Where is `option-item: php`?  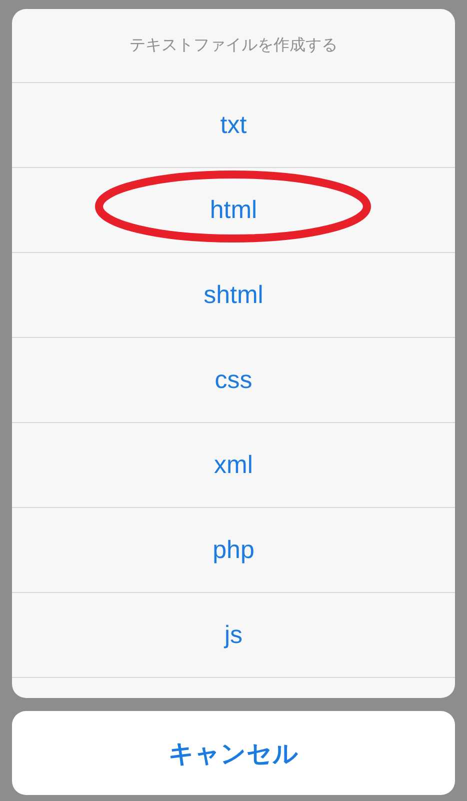 option-item: php is located at coordinates (233, 550).